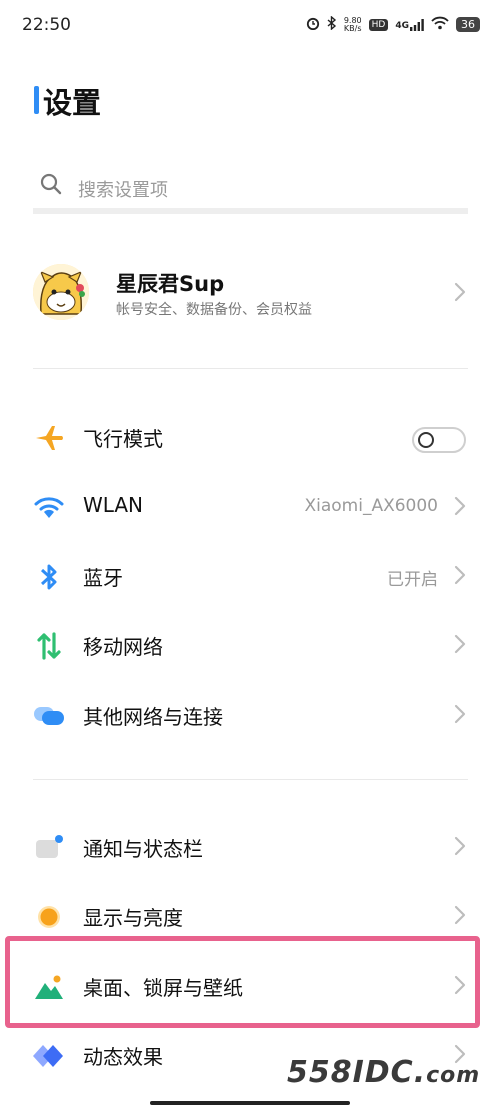 This screenshot has width=500, height=1110. What do you see at coordinates (468, 24) in the screenshot?
I see `battery-badge: 36` at bounding box center [468, 24].